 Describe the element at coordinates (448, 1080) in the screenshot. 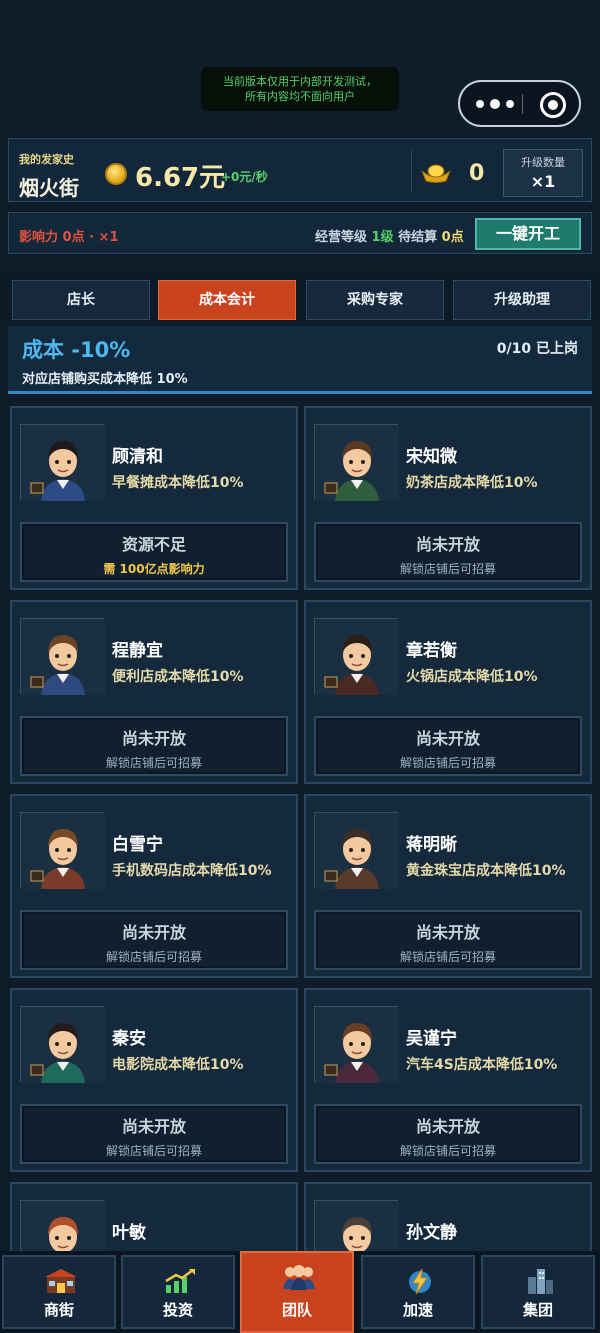

I see `staff-card: 吴谨宁 汽车4S店成本降低10% 尚未开放 解锁店铺后可招募` at that location.